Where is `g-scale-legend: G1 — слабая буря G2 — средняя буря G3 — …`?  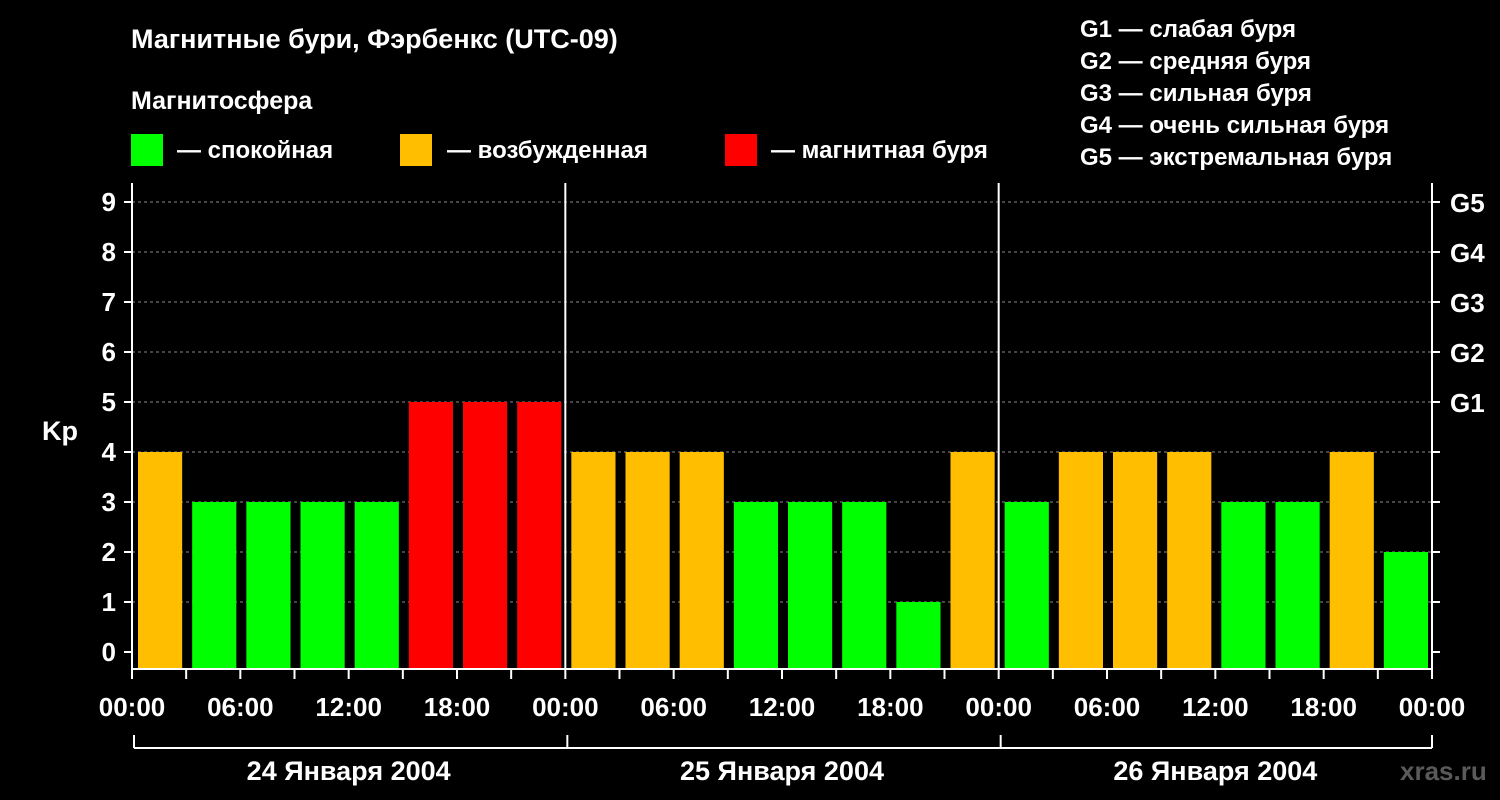
g-scale-legend: G1 — слабая буря G2 — средняя буря G3 — … is located at coordinates (1236, 93).